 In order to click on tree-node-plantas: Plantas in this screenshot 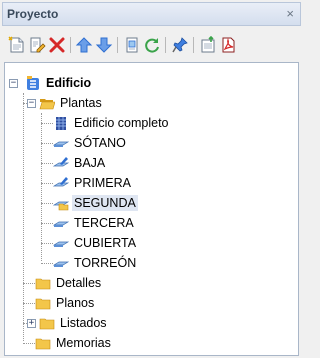, I will do `click(71, 103)`.